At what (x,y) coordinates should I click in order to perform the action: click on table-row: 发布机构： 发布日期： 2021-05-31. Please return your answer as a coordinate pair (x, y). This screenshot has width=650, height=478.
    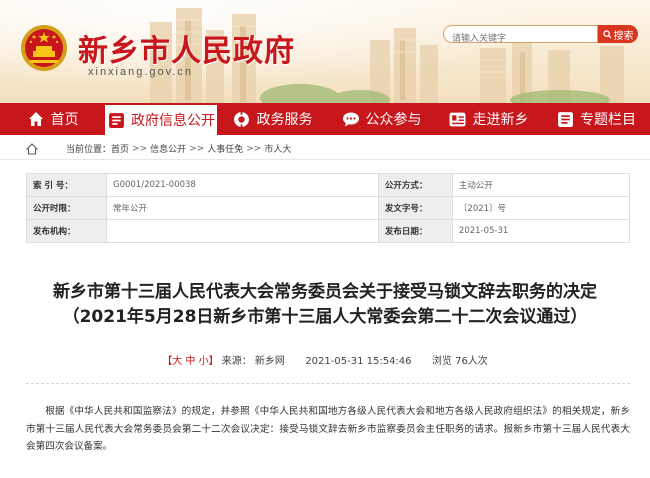
    Looking at the image, I should click on (328, 231).